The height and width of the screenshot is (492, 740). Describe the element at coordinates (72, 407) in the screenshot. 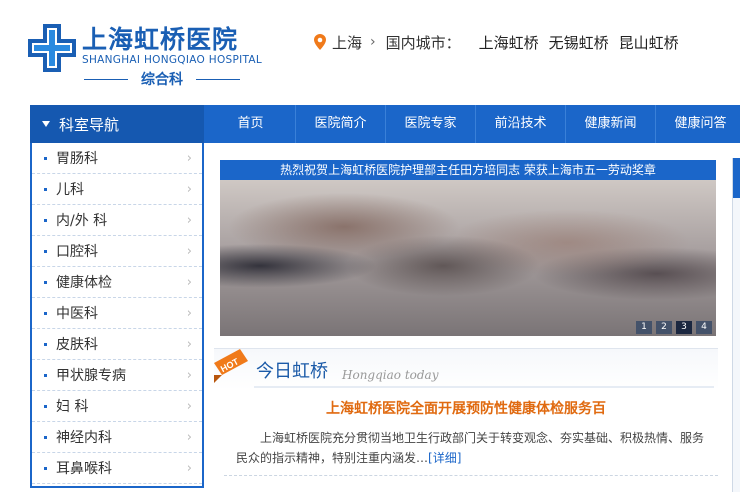

I see `sidebar-item-label: 妇 科` at that location.